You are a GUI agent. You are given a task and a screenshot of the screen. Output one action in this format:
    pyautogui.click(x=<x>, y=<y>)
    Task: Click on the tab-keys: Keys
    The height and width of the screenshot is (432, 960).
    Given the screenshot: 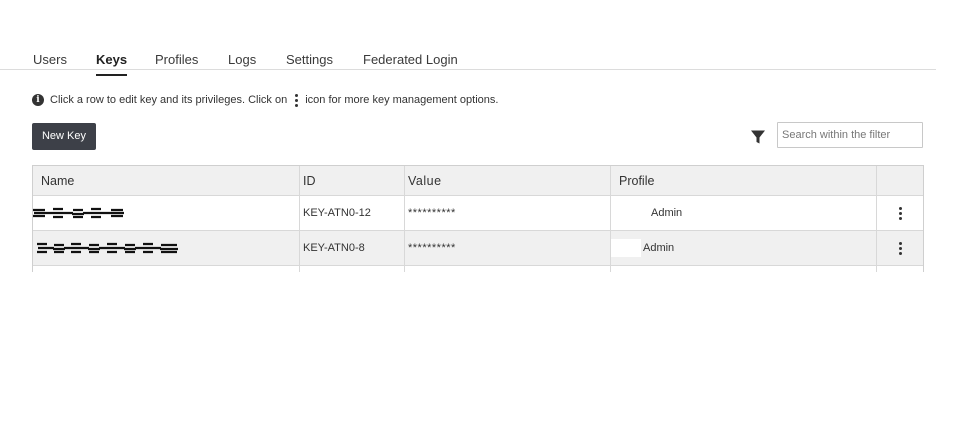 What is the action you would take?
    pyautogui.click(x=112, y=64)
    